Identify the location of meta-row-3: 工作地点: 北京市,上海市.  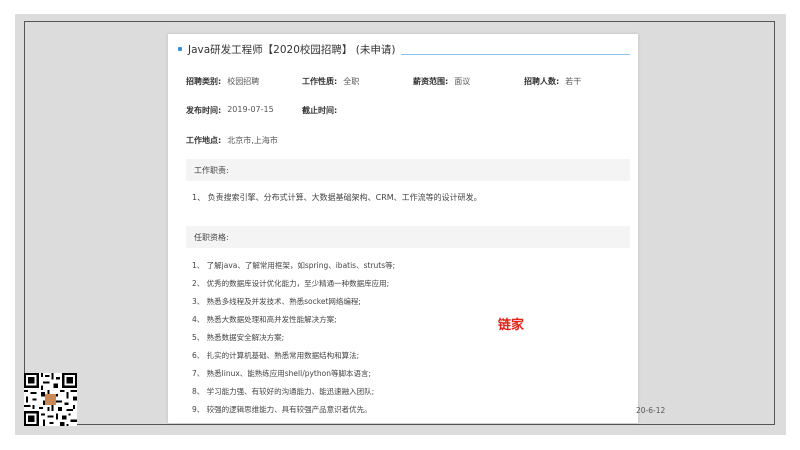
(232, 140).